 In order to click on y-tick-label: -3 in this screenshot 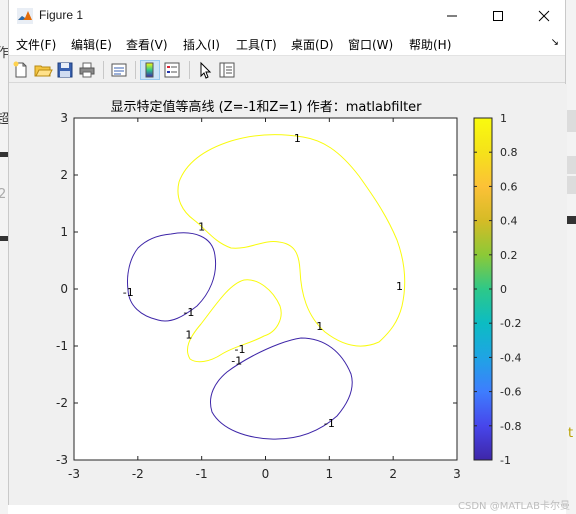, I will do `click(62, 460)`.